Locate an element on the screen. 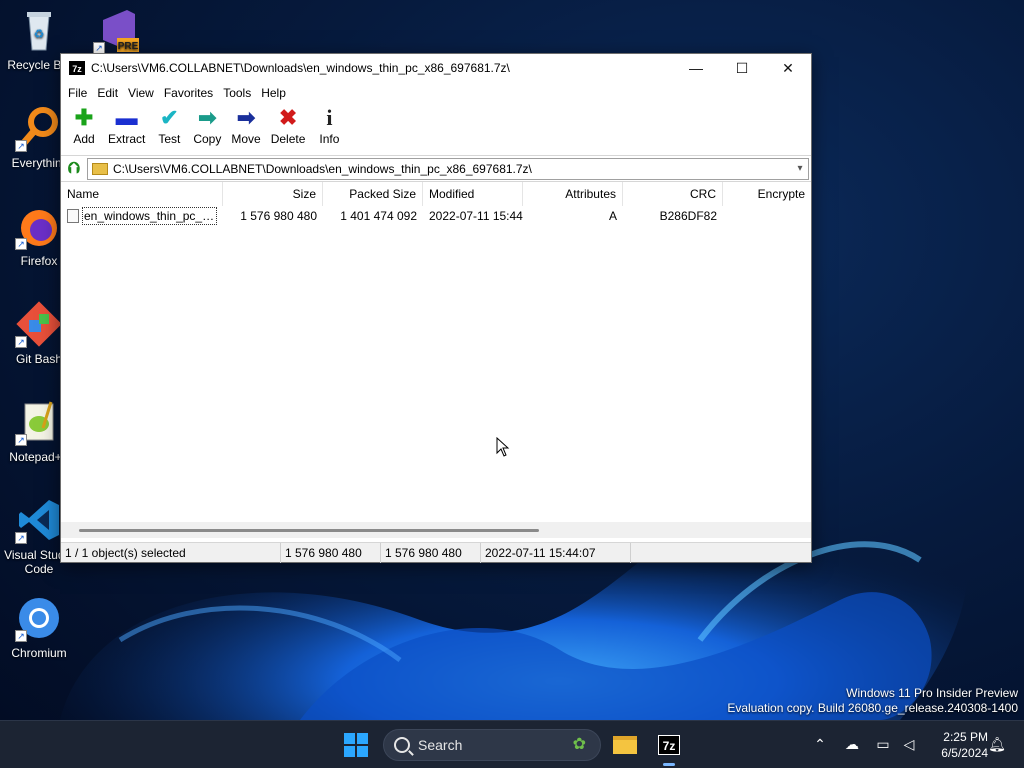  plus-icon: ✚ is located at coordinates (84, 117).